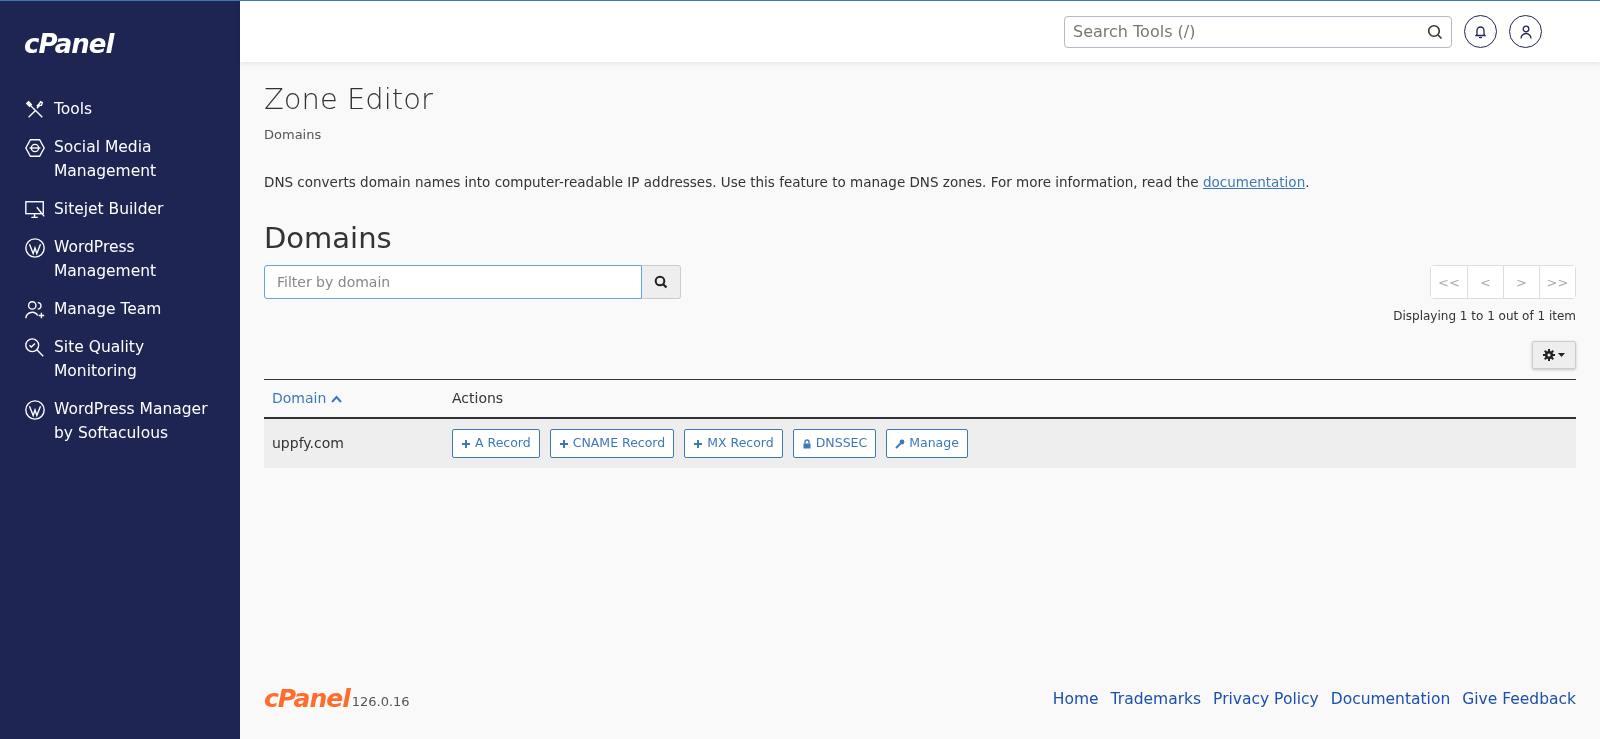 The width and height of the screenshot is (1600, 739). I want to click on notifications-button, so click(1480, 31).